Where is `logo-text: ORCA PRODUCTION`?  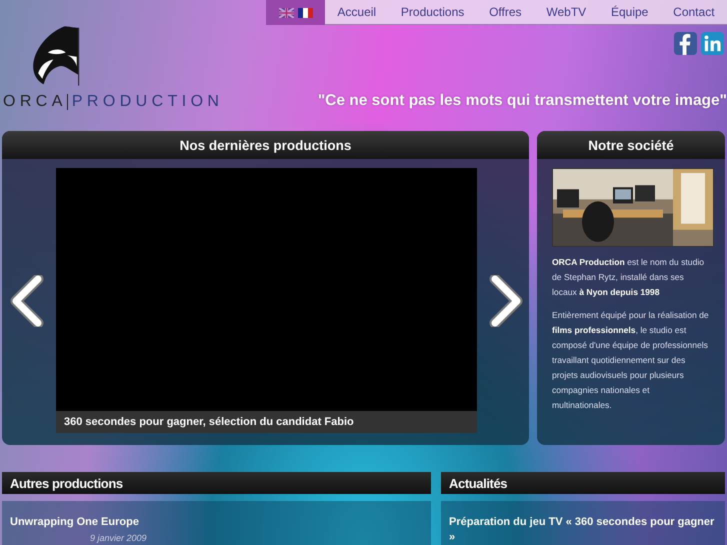 logo-text: ORCA PRODUCTION is located at coordinates (113, 102).